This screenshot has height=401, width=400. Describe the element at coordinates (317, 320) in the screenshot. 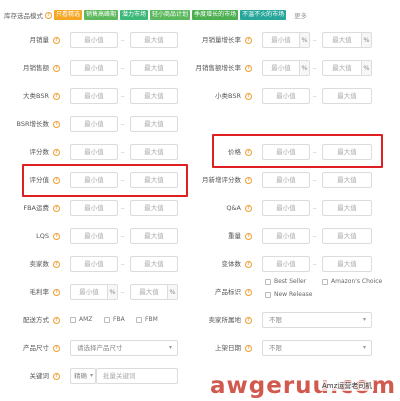

I see `seller-location-select: 不限 ▾` at that location.